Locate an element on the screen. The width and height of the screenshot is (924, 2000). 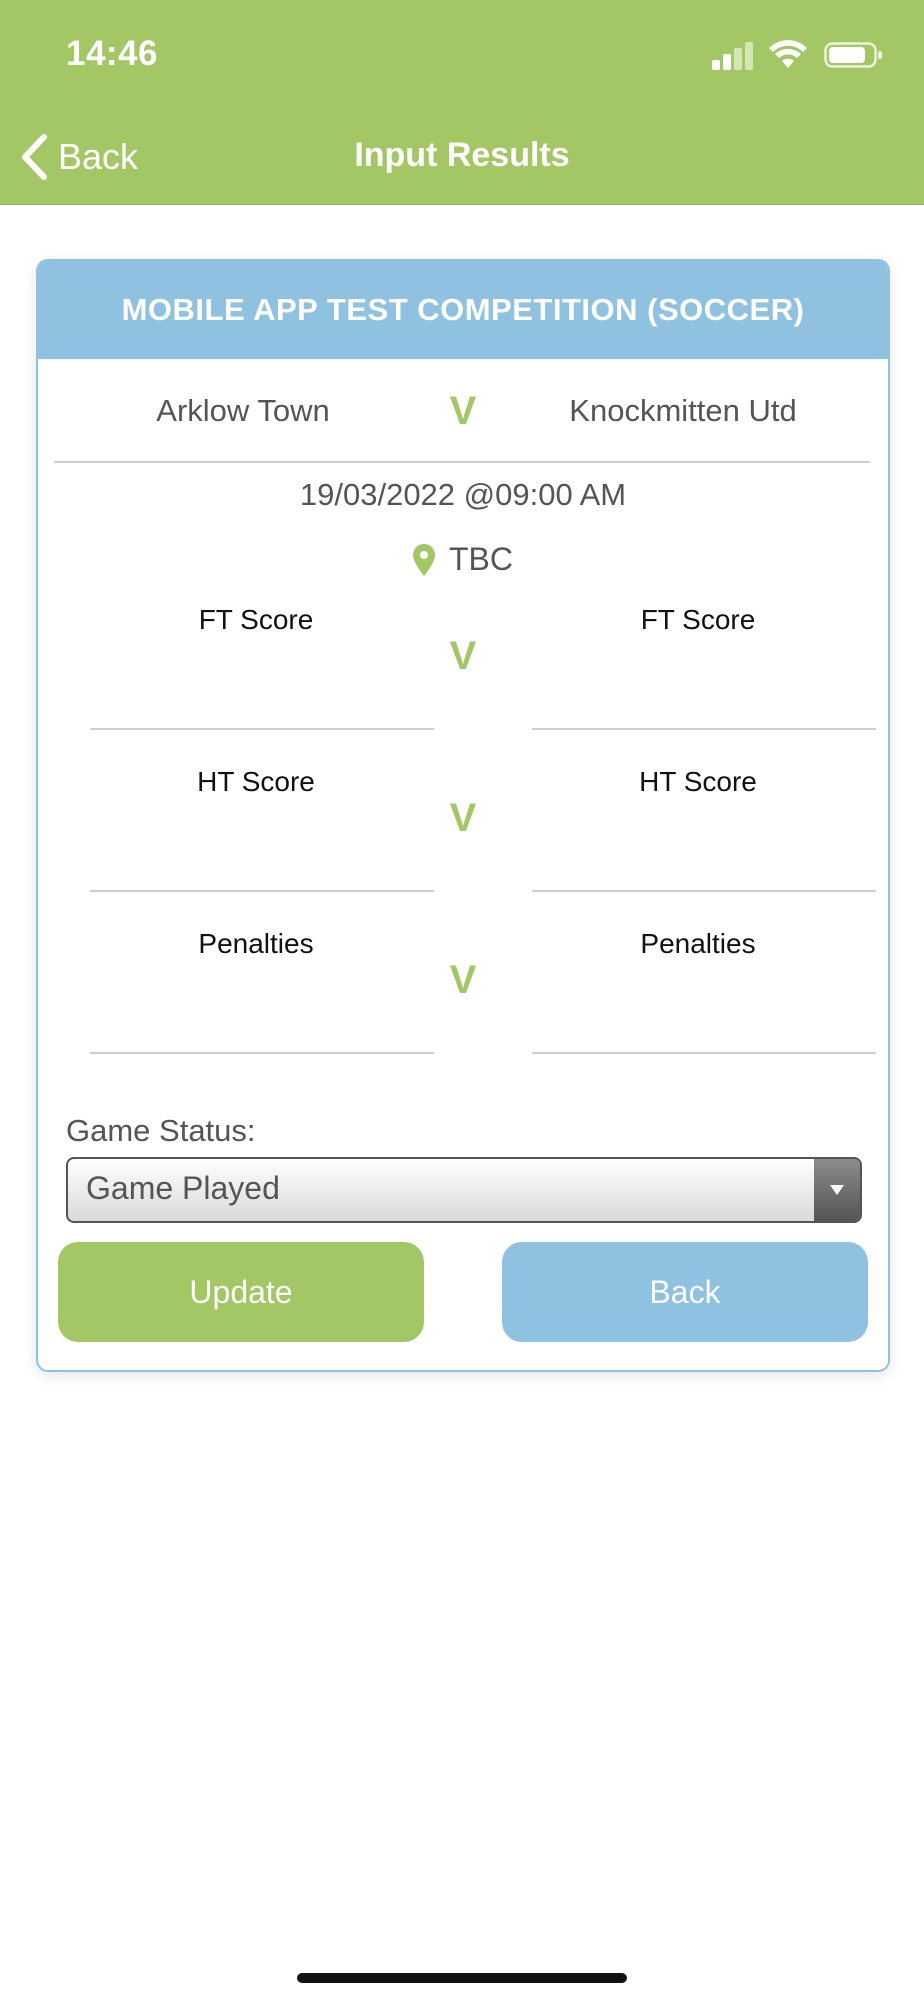
home-team-name: Arklow Town is located at coordinates (243, 410).